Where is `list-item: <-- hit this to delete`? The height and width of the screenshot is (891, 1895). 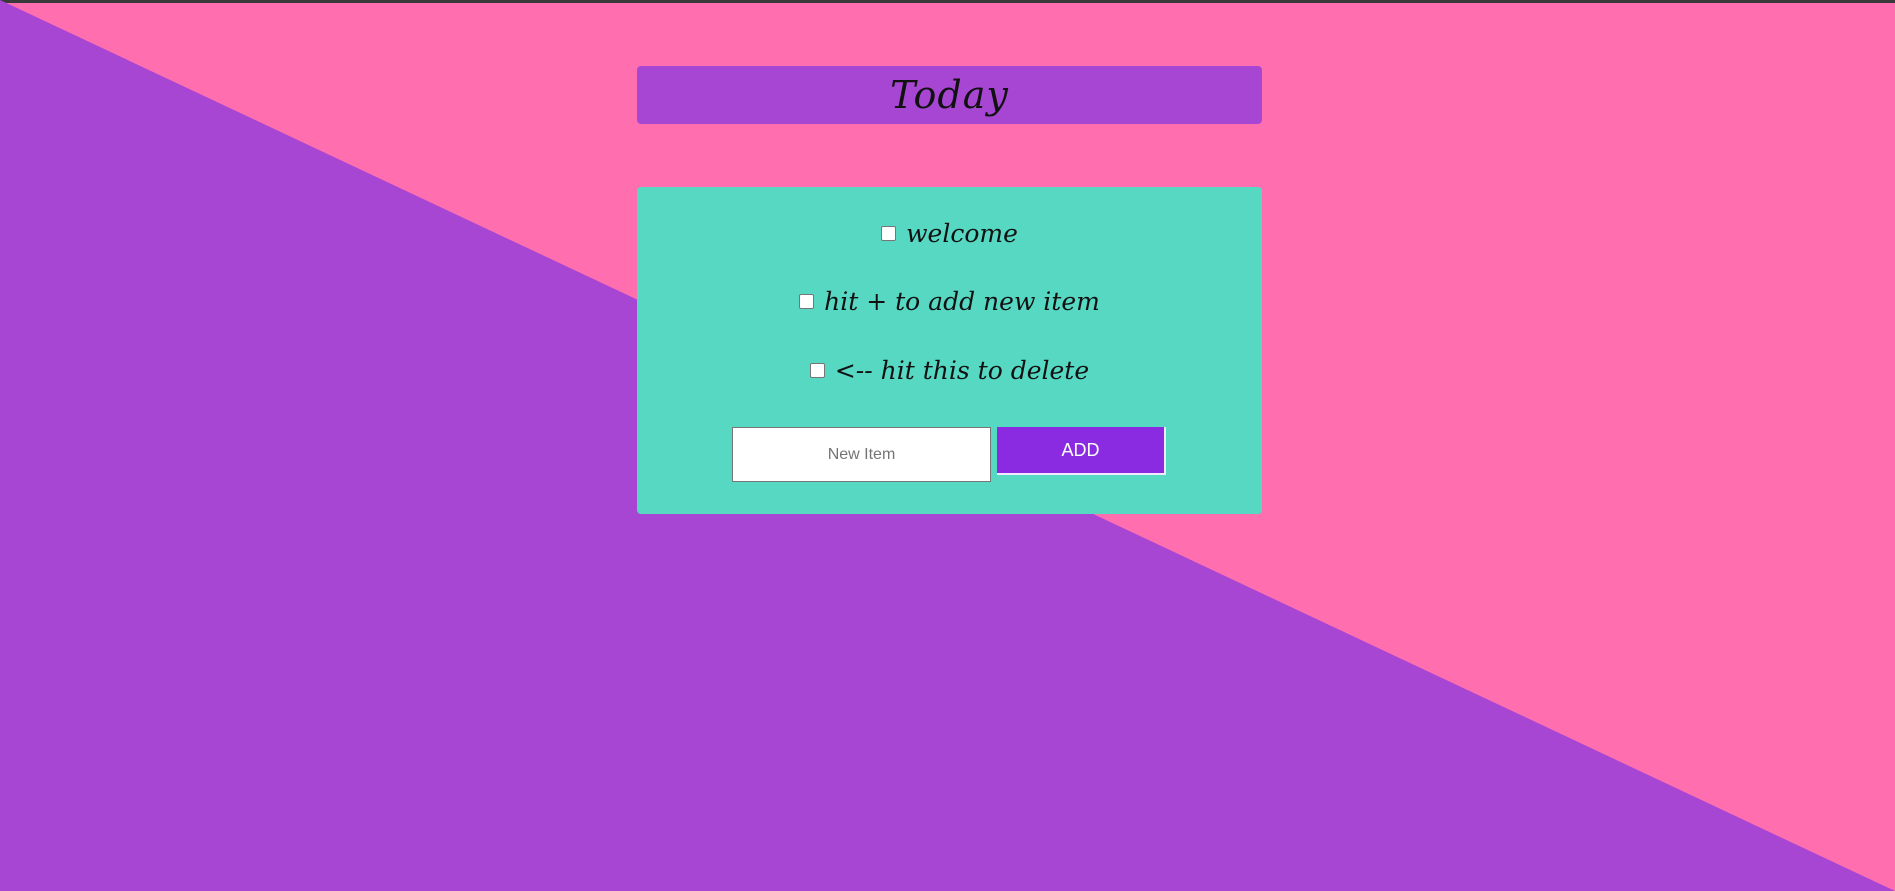
list-item: <-- hit this to delete is located at coordinates (949, 370).